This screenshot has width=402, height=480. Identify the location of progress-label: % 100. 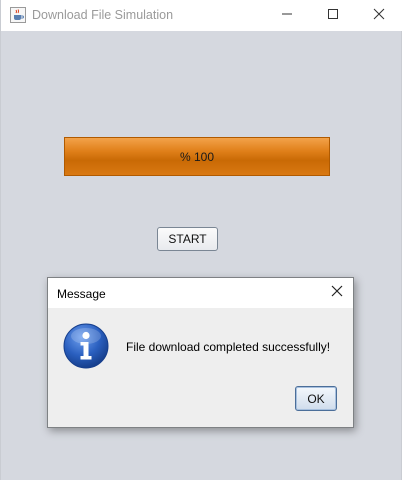
(197, 156).